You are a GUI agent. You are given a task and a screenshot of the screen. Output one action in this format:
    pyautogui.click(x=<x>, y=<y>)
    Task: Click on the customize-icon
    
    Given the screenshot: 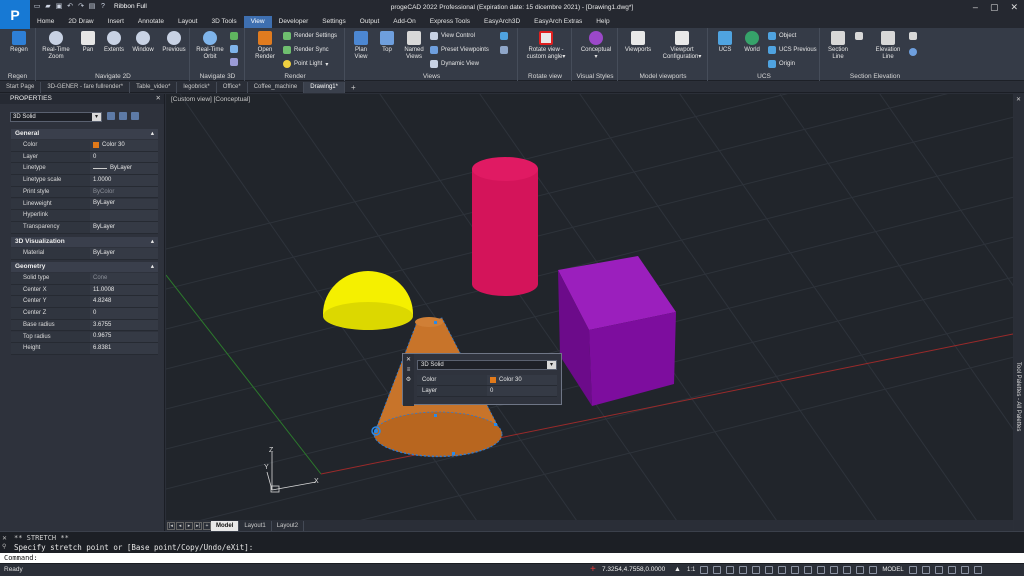 What is the action you would take?
    pyautogui.click(x=977, y=570)
    